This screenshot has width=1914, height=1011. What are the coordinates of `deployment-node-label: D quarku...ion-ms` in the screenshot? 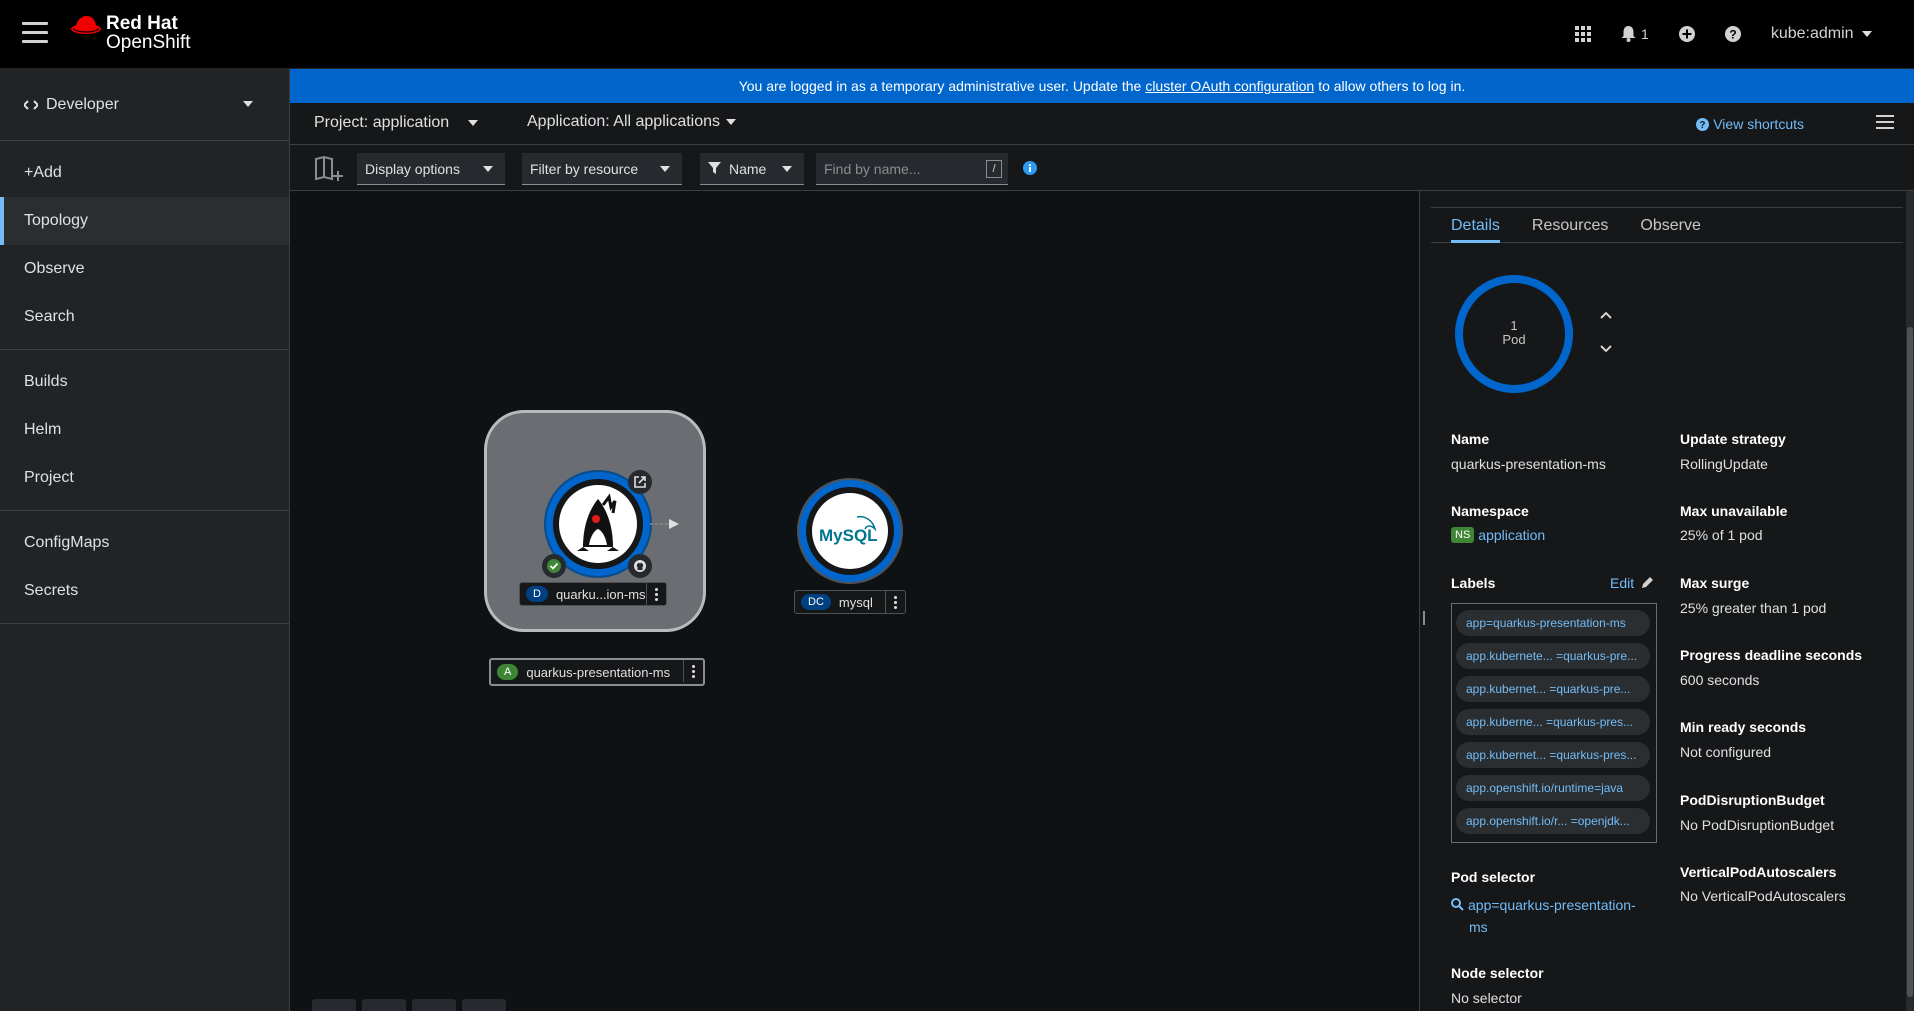 It's located at (593, 594).